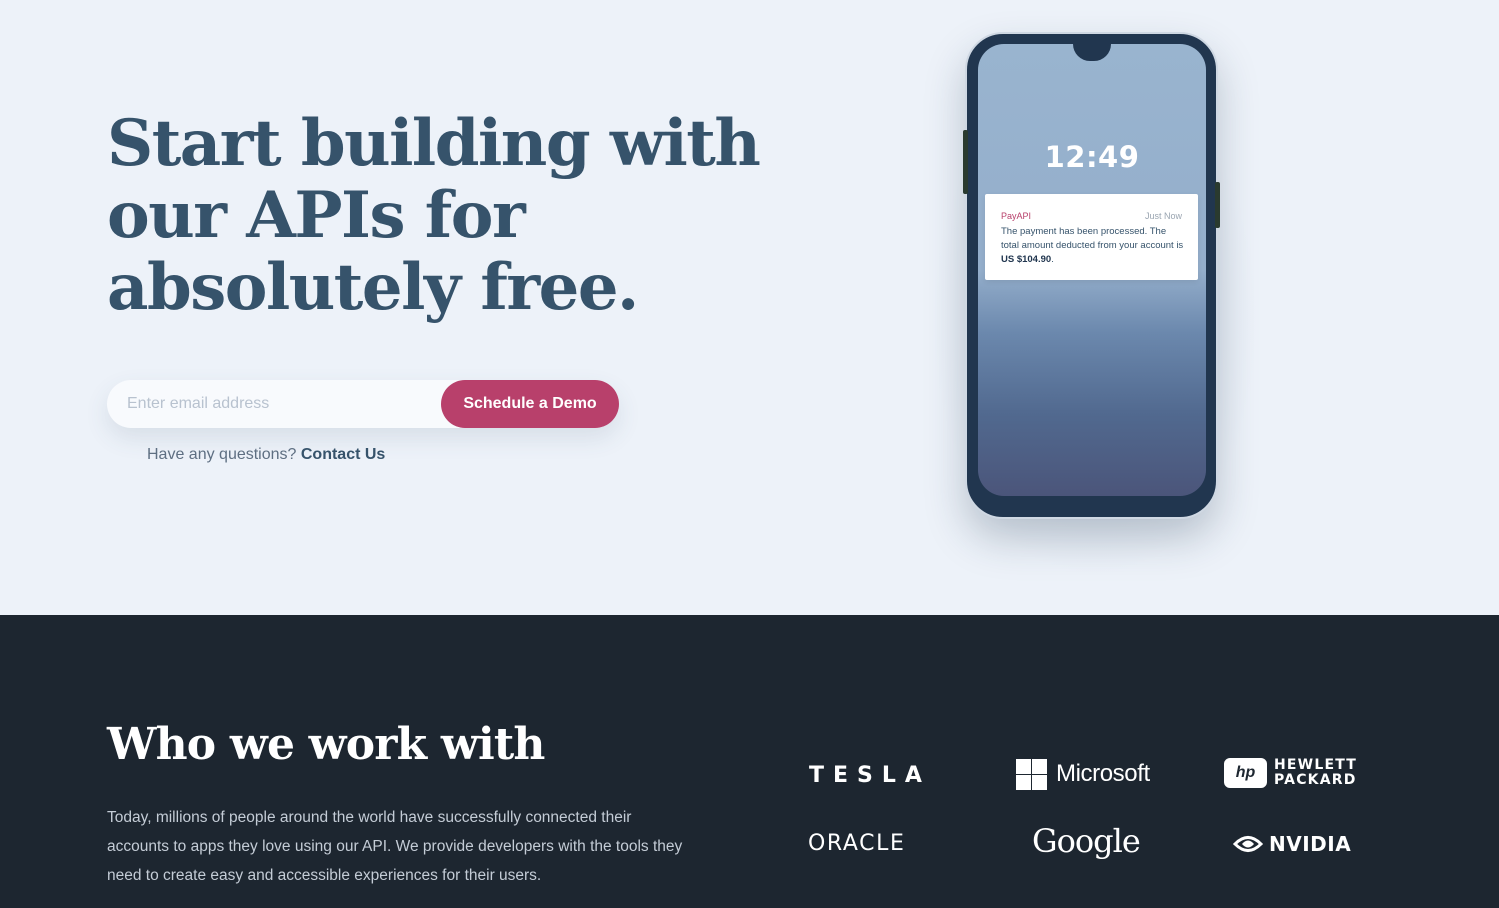 The width and height of the screenshot is (1499, 908). I want to click on contact-us-link: Contact Us, so click(343, 454).